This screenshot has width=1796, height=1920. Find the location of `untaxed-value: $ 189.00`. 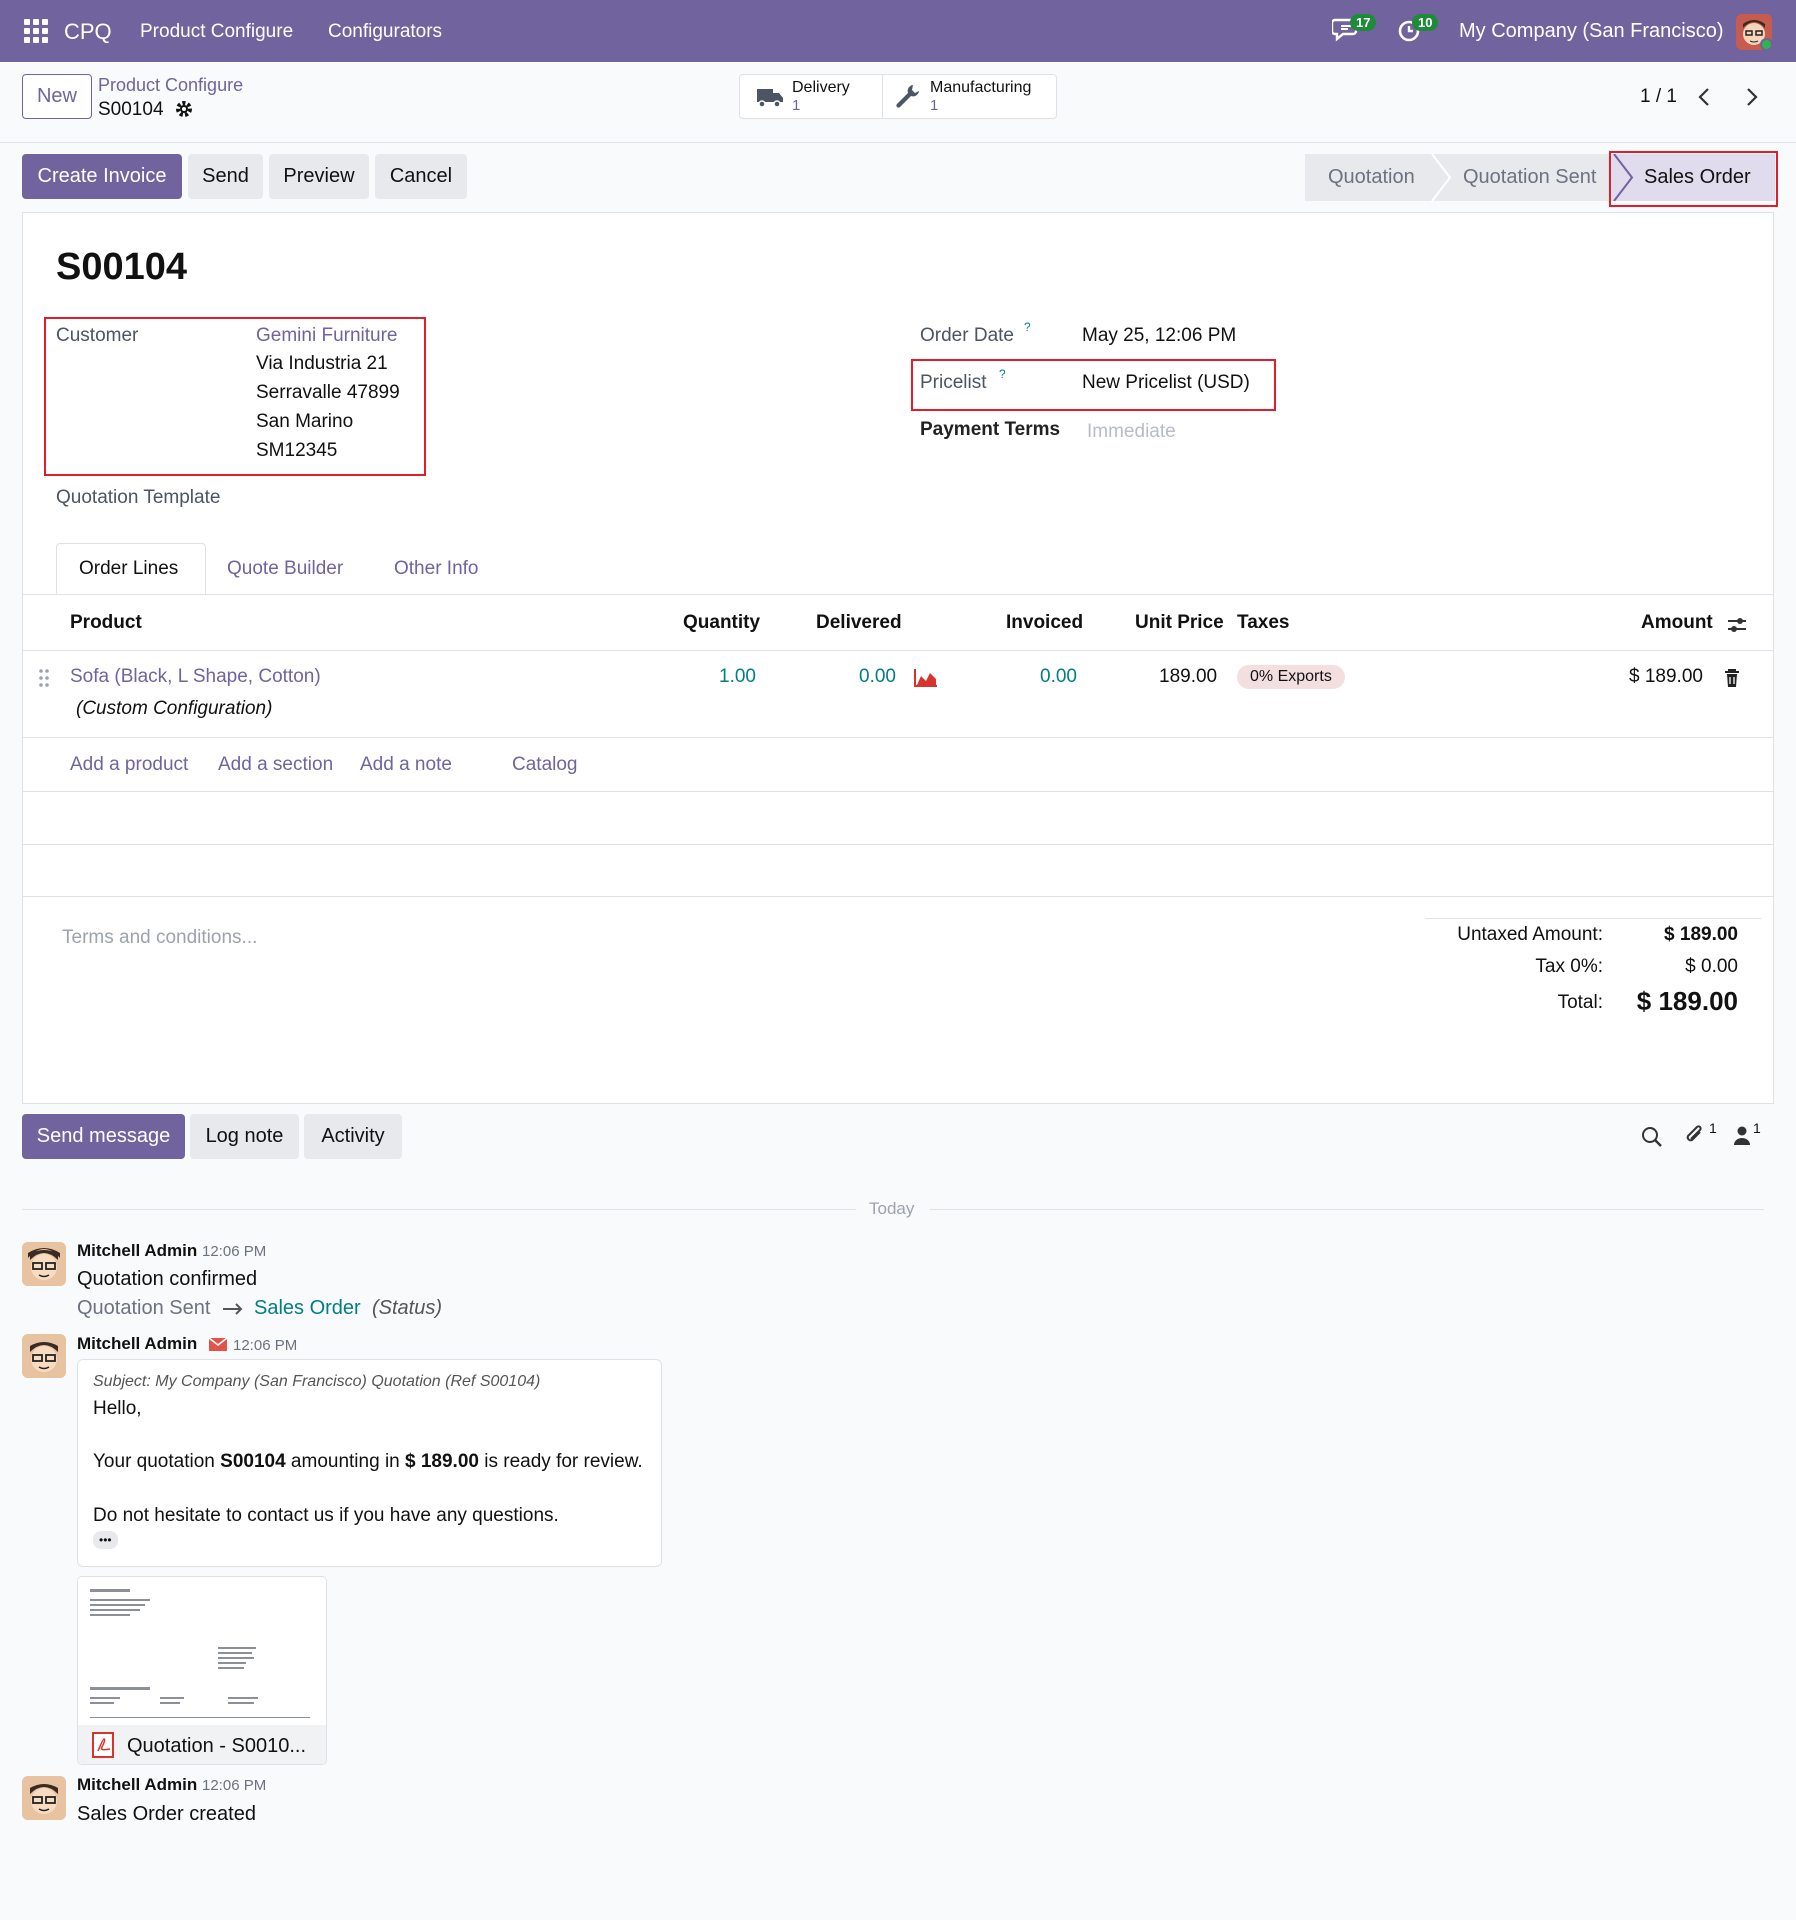

untaxed-value: $ 189.00 is located at coordinates (1701, 934).